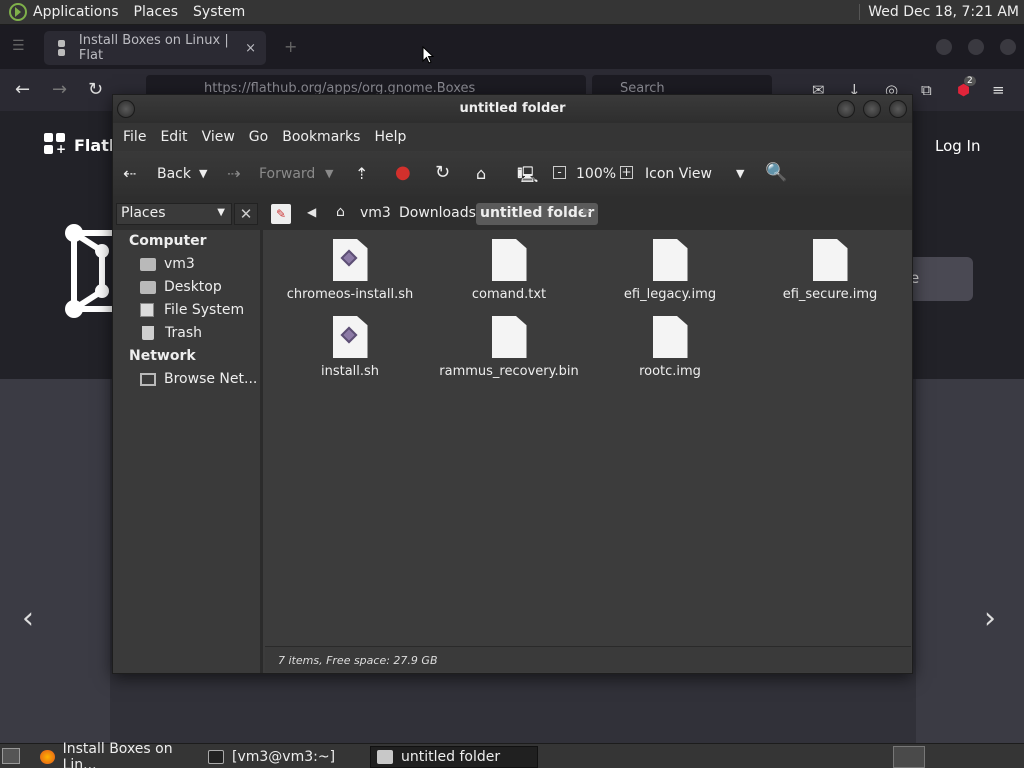 Image resolution: width=1024 pixels, height=768 pixels. I want to click on browser-menu-icon: ≡, so click(998, 90).